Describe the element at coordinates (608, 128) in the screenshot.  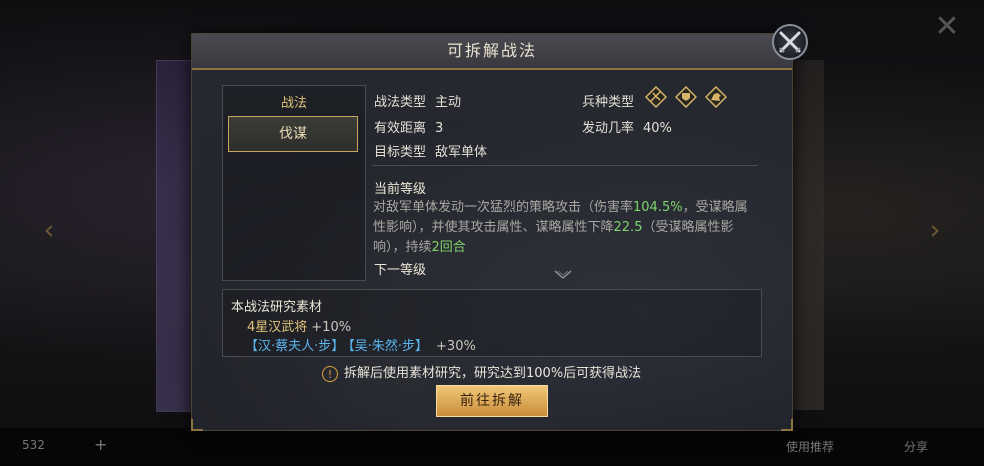
I see `trigger-rate-label: 发动几率` at that location.